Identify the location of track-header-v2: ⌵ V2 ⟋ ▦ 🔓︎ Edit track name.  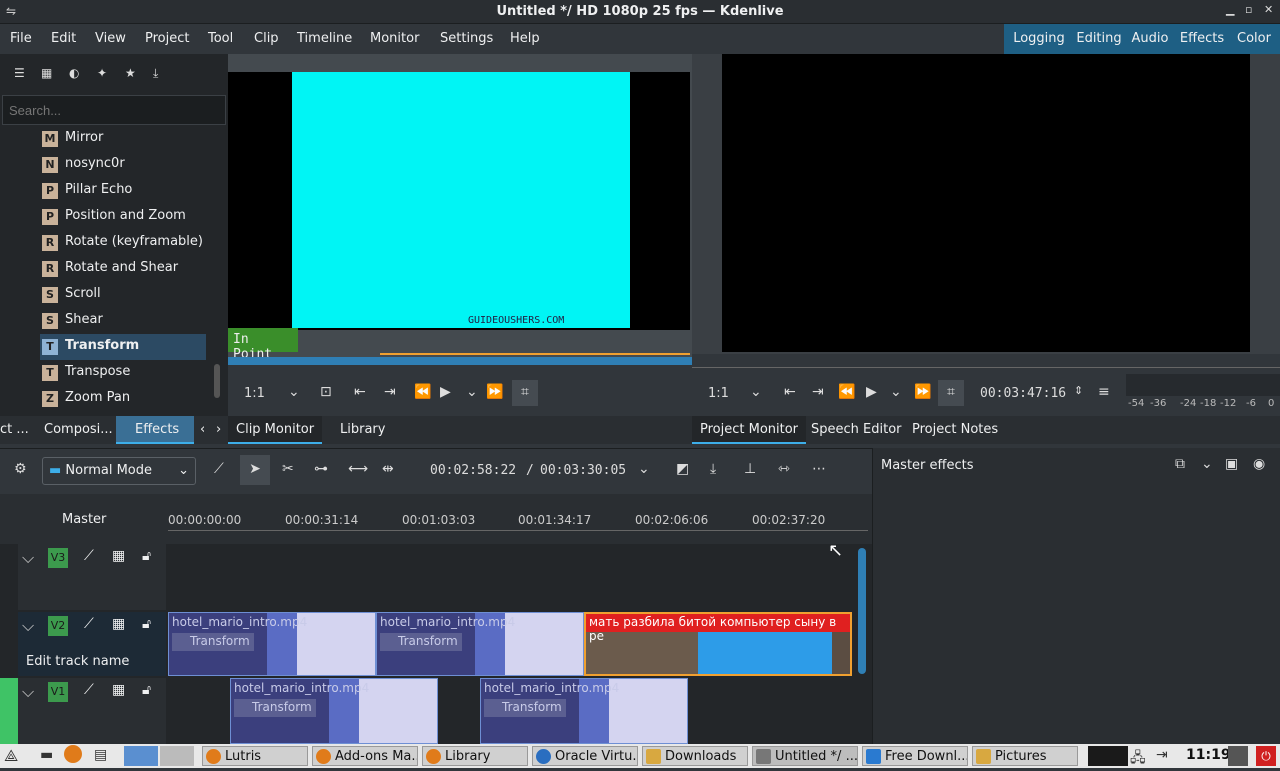
(92, 644).